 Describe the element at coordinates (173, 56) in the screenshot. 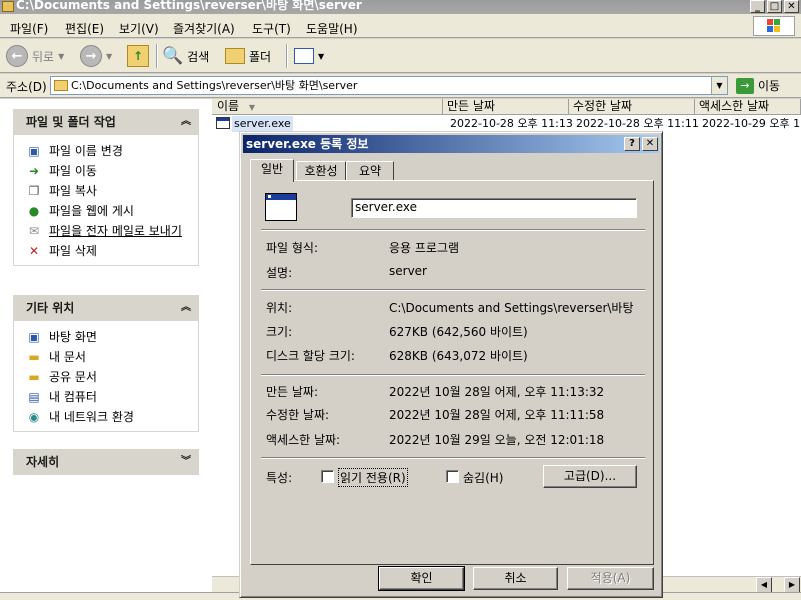

I see `search-icon: 🔍` at that location.